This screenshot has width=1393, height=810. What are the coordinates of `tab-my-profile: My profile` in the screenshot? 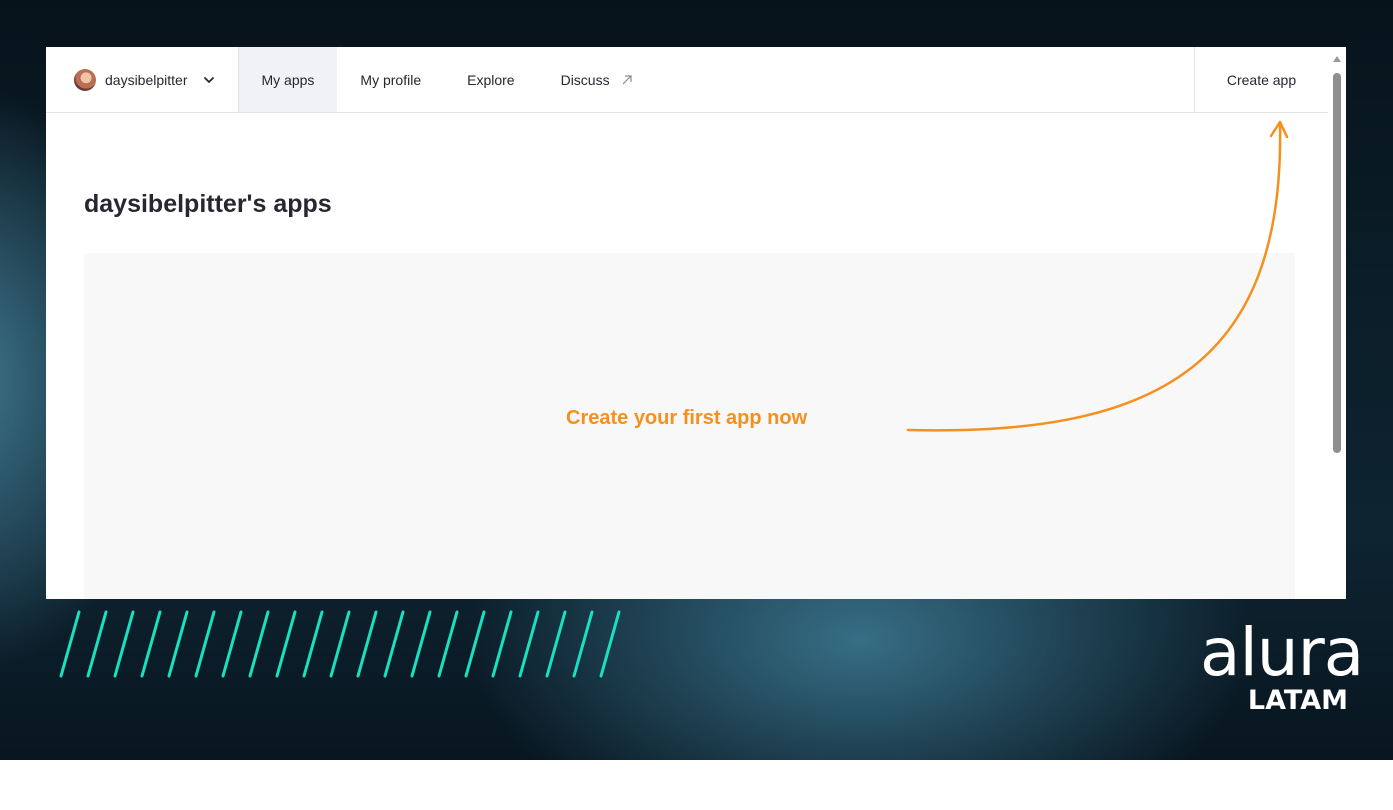 It's located at (390, 79).